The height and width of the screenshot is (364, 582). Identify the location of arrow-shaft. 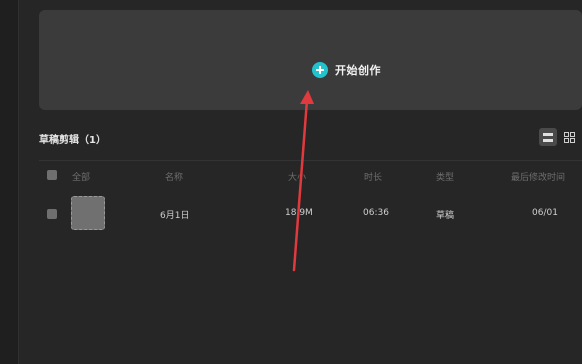
(300, 185).